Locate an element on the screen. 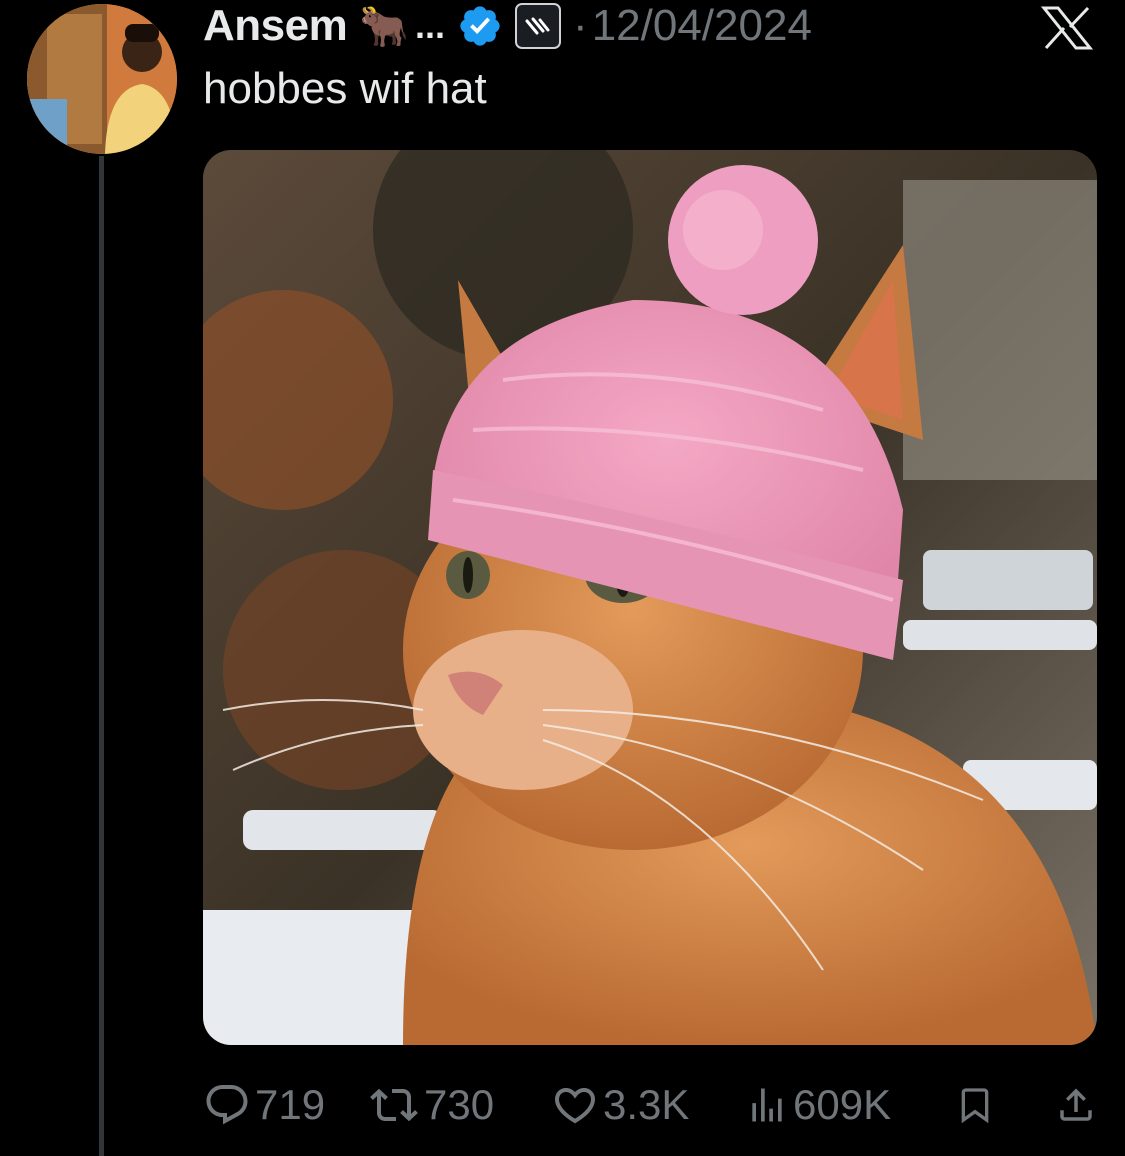 This screenshot has width=1125, height=1156. like-button: 3.3K is located at coordinates (620, 1105).